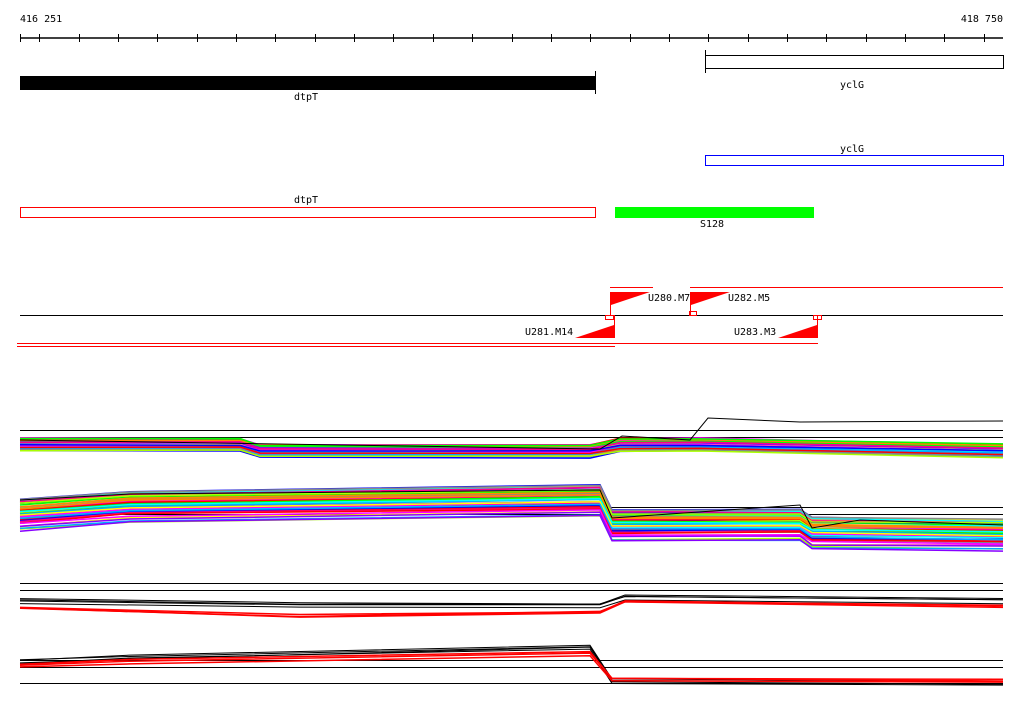 The height and width of the screenshot is (714, 1024). Describe the element at coordinates (630, 298) in the screenshot. I see `transcript-U280-M7-triangle` at that location.